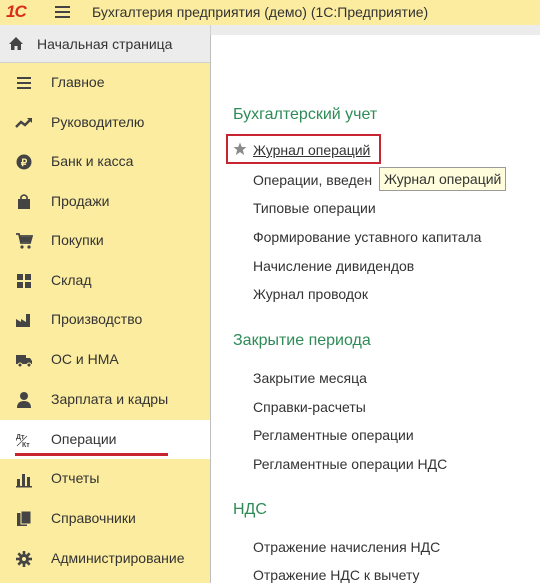  Describe the element at coordinates (16, 43) in the screenshot. I see `home-icon` at that location.